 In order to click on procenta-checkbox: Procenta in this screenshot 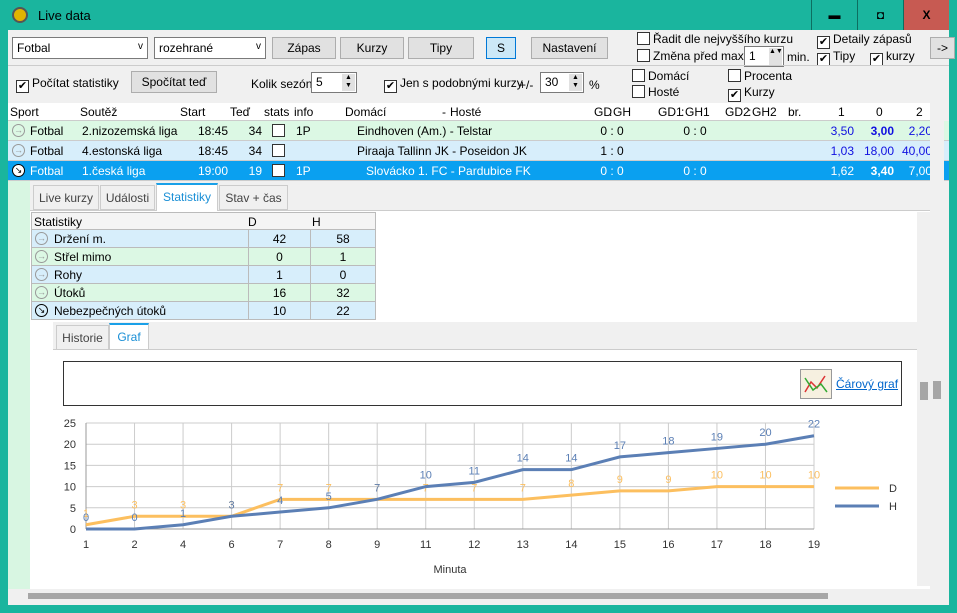, I will do `click(760, 76)`.